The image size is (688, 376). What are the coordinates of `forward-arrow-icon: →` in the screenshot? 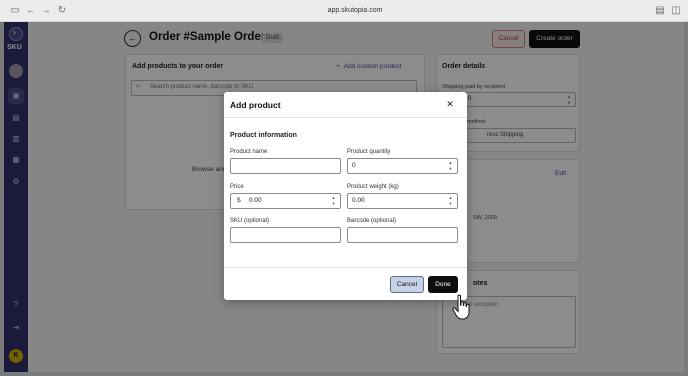 It's located at (46, 11).